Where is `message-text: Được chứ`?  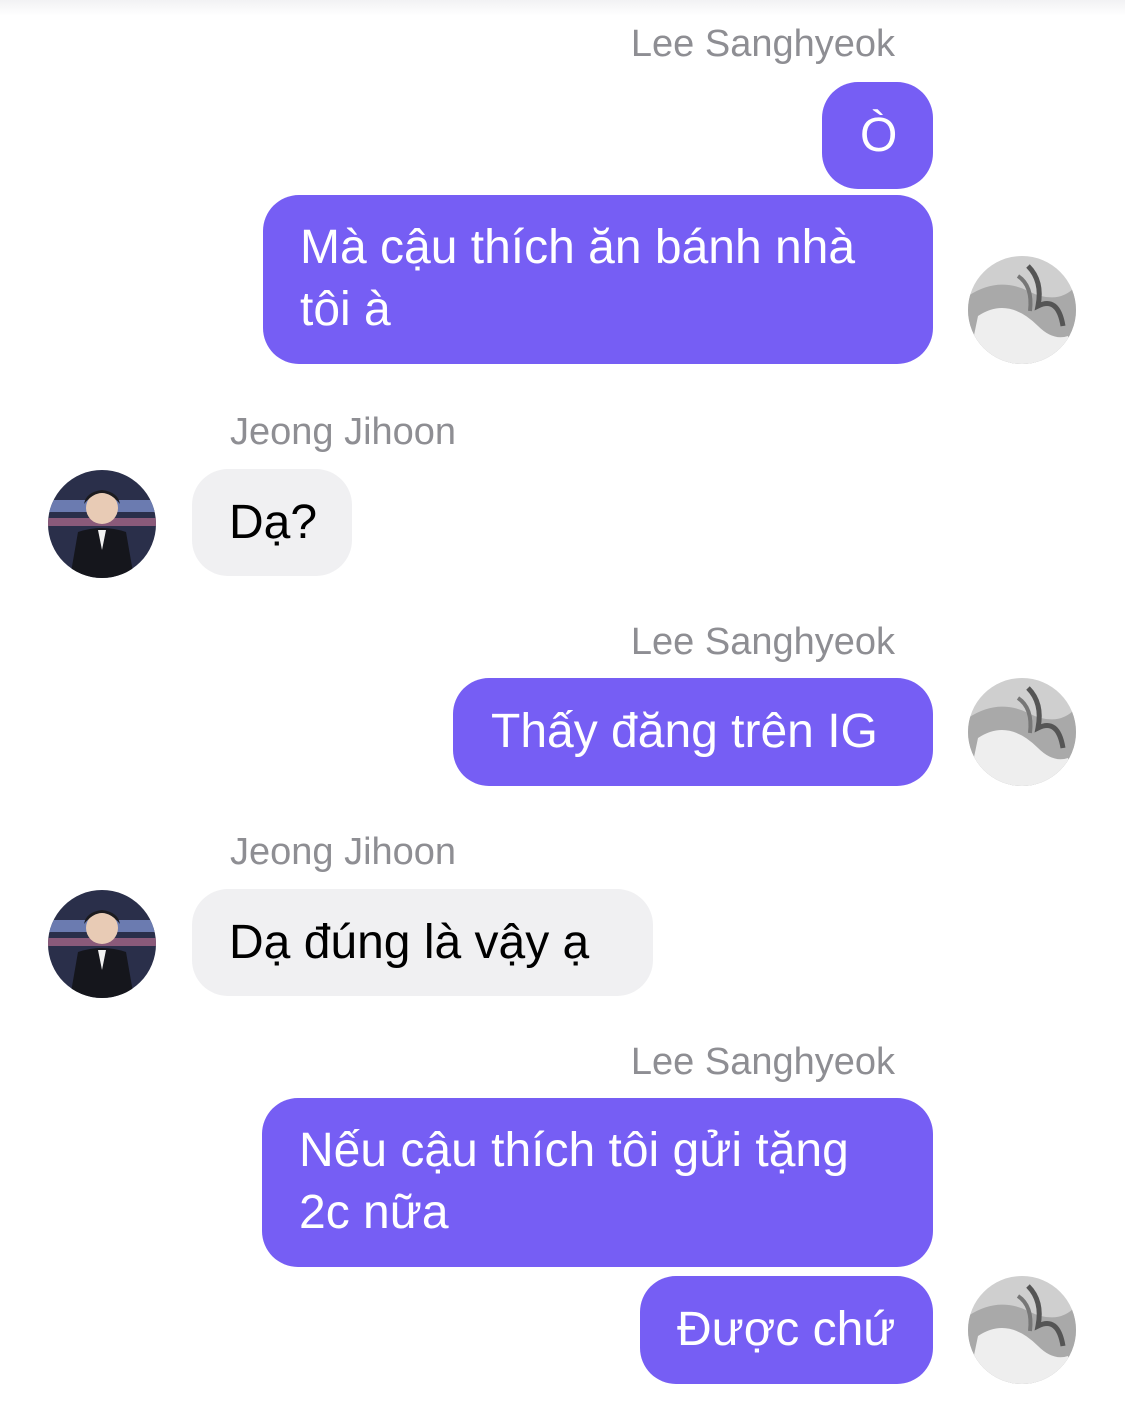
message-text: Được chứ is located at coordinates (786, 1329).